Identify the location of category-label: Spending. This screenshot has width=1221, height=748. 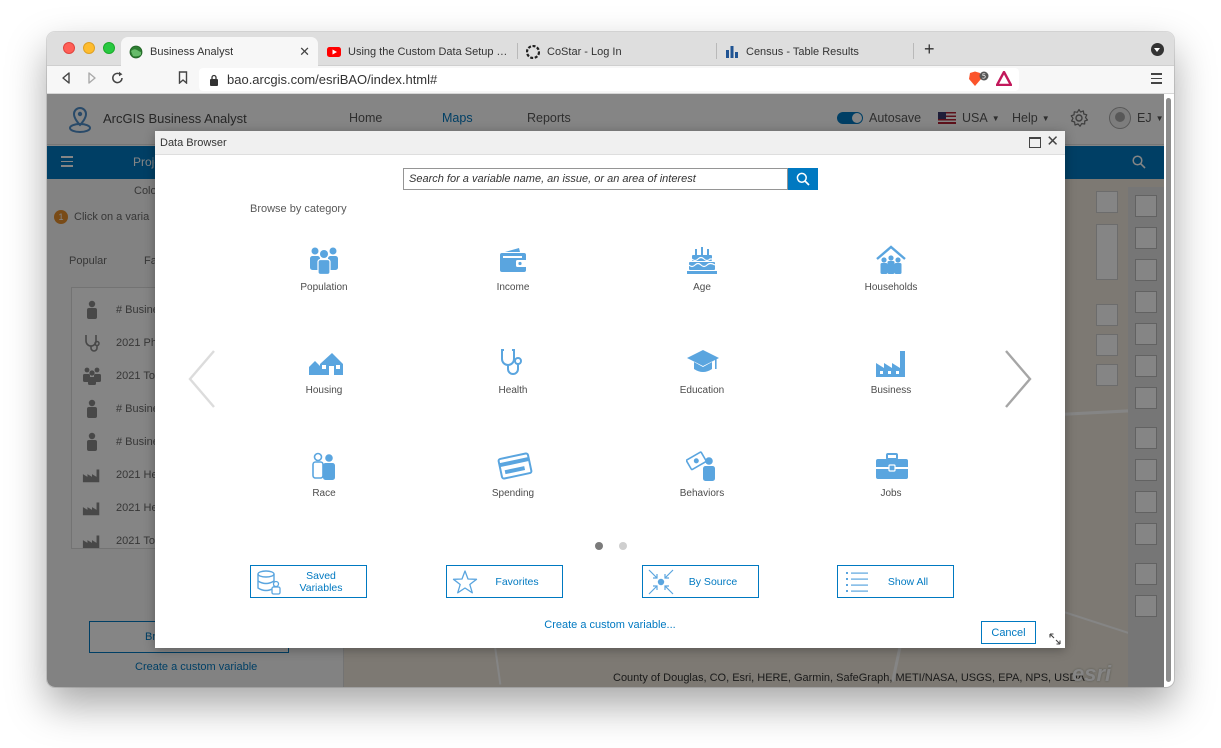
(513, 493).